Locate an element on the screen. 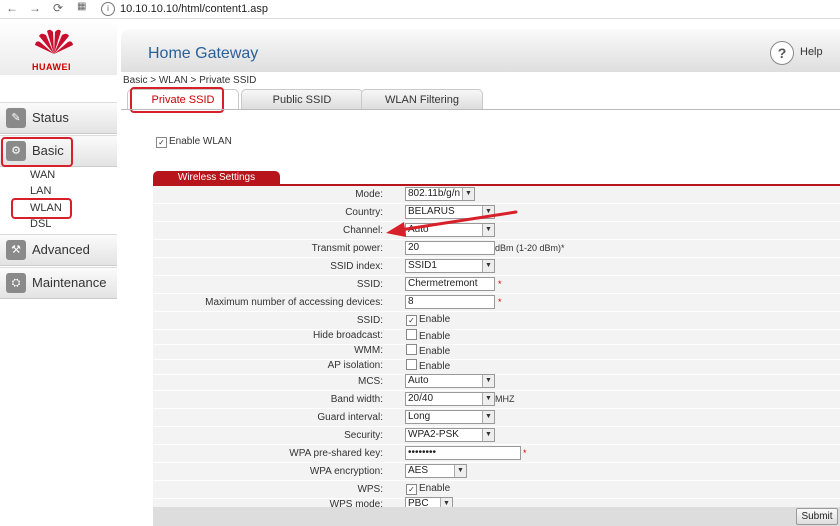 This screenshot has height=526, width=840. ssid-input: Chermetremont is located at coordinates (450, 284).